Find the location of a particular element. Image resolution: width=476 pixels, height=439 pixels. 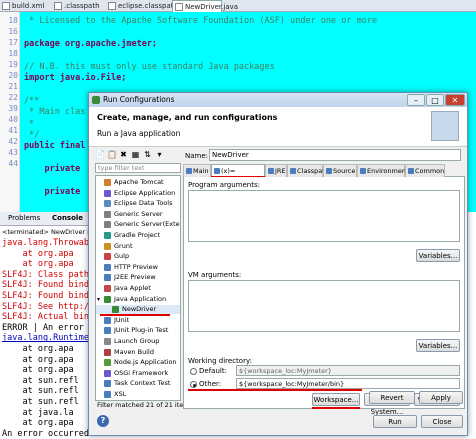

tree-item: XSL is located at coordinates (138, 394).